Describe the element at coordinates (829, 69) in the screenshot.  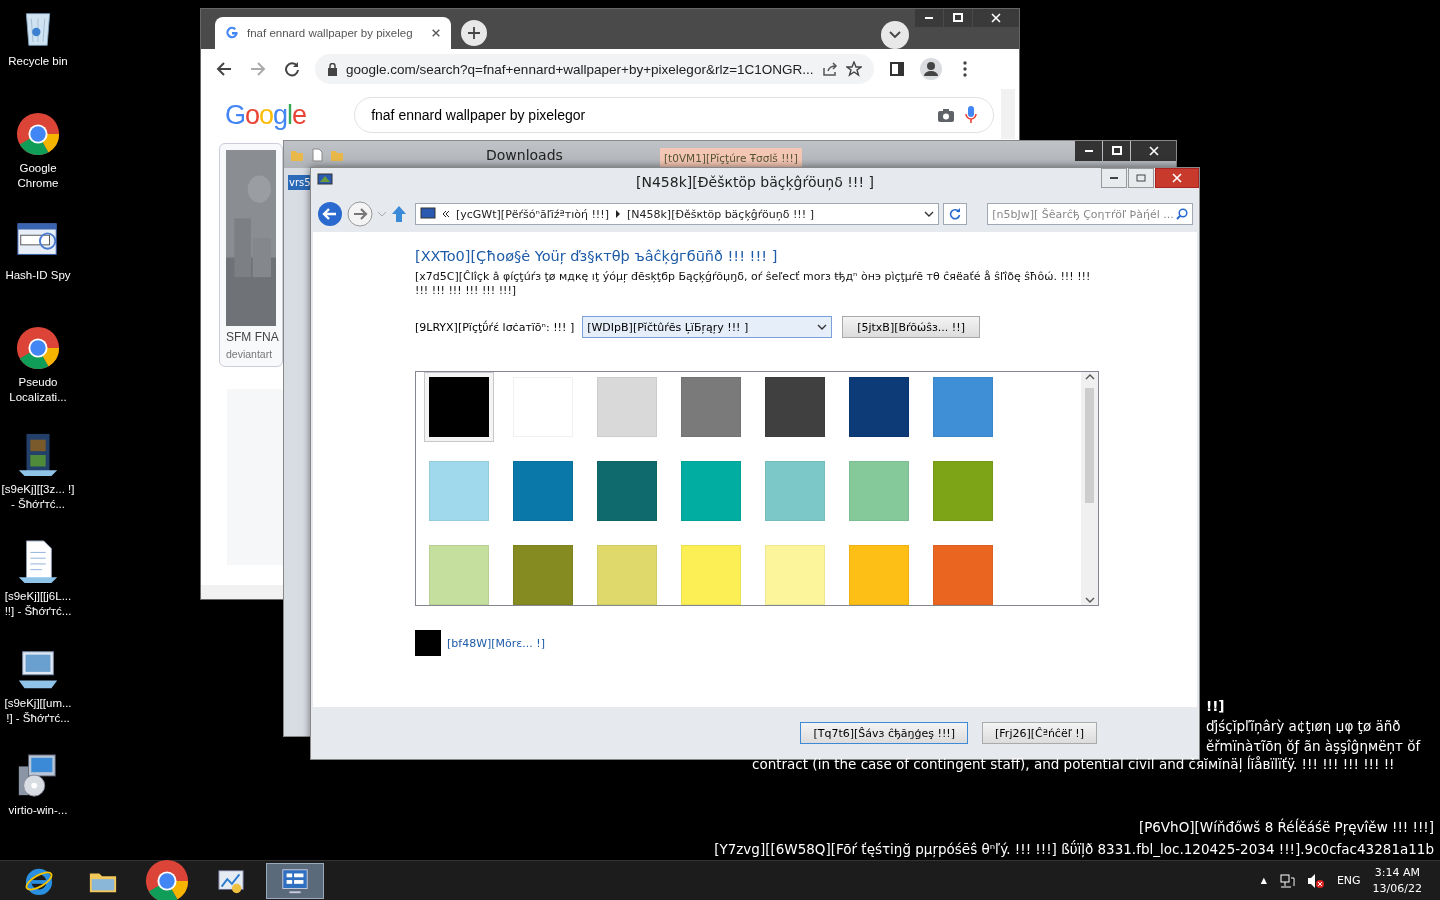
I see `share-icon` at that location.